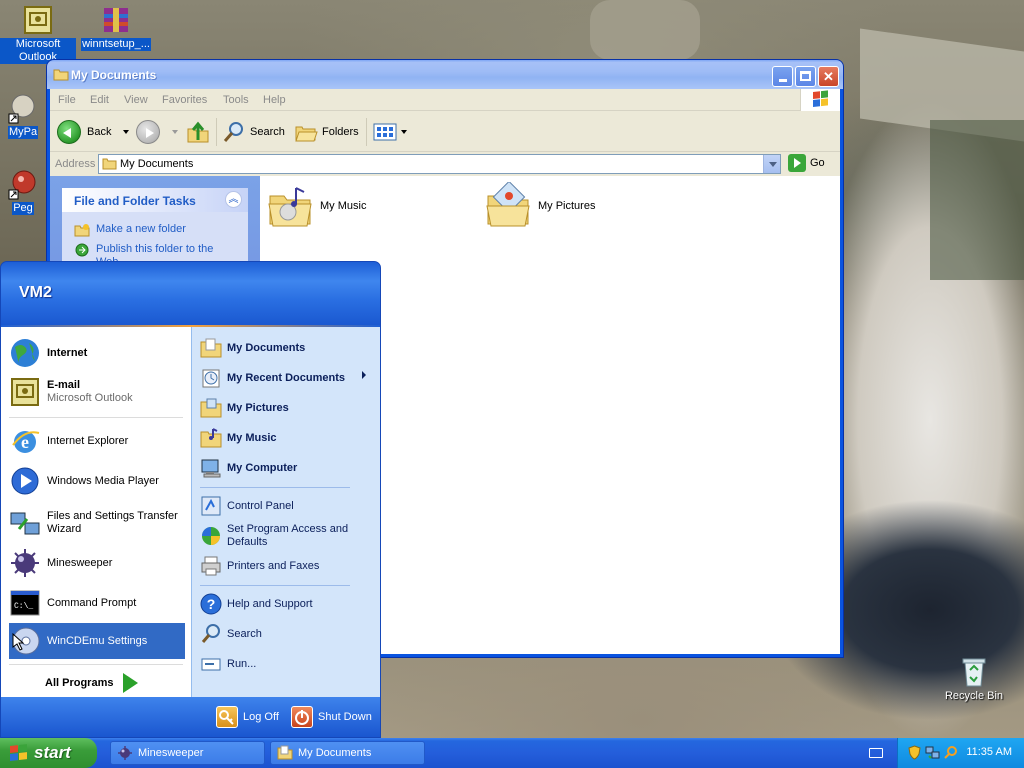 The image size is (1024, 768). I want to click on folders-button: Folders, so click(326, 132).